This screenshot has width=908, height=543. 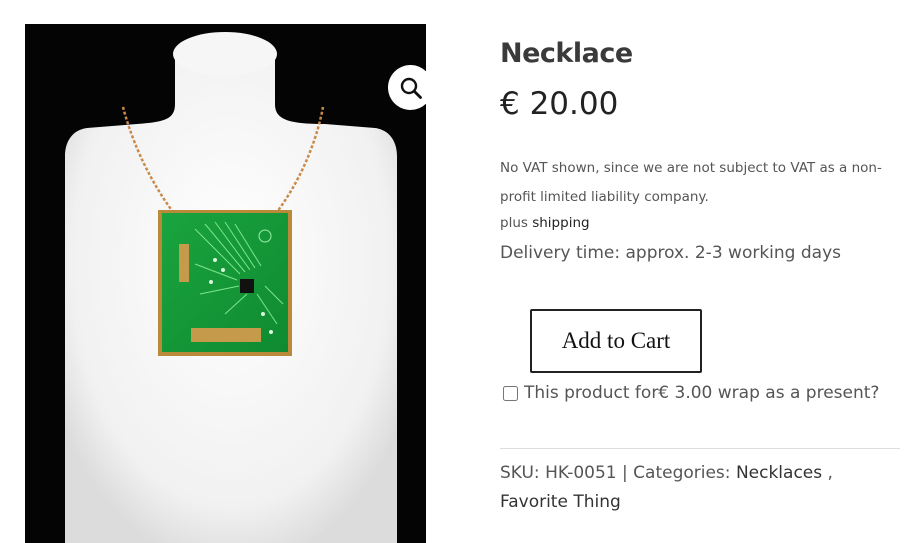 What do you see at coordinates (581, 473) in the screenshot?
I see `sku-value: HK-0051` at bounding box center [581, 473].